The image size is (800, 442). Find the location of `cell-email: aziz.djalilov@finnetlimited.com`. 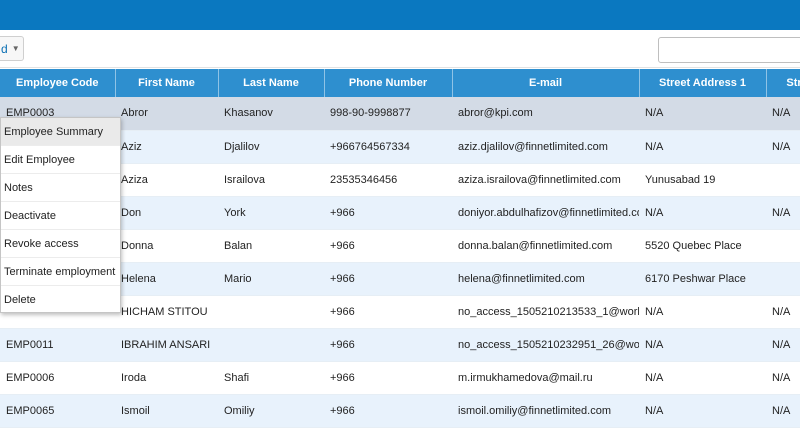

cell-email: aziz.djalilov@finnetlimited.com is located at coordinates (545, 147).